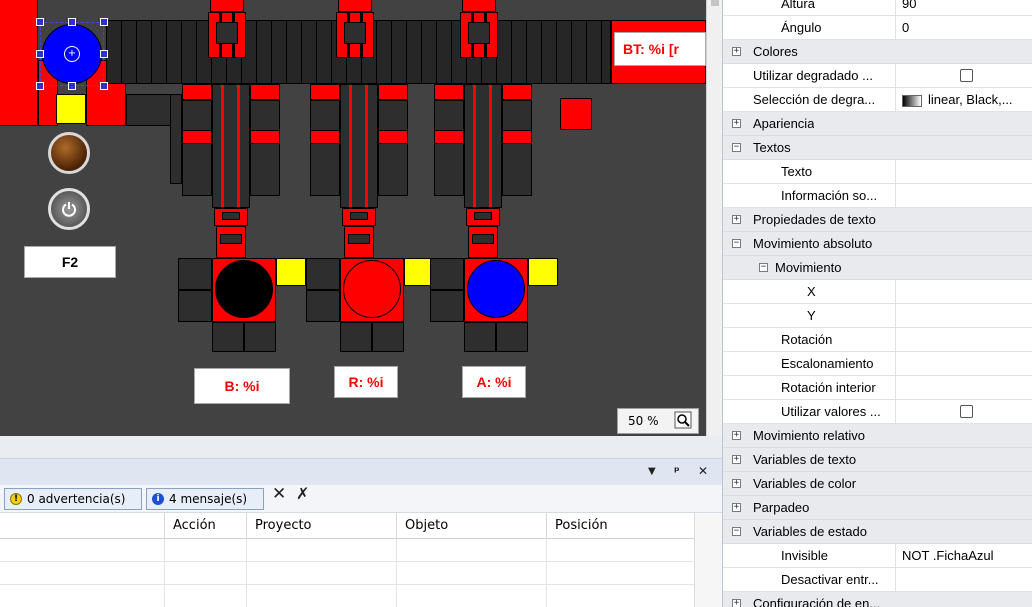 The image size is (1032, 607). Describe the element at coordinates (73, 499) in the screenshot. I see `warnings-filter-button: ! 0 advertencia(s)` at that location.